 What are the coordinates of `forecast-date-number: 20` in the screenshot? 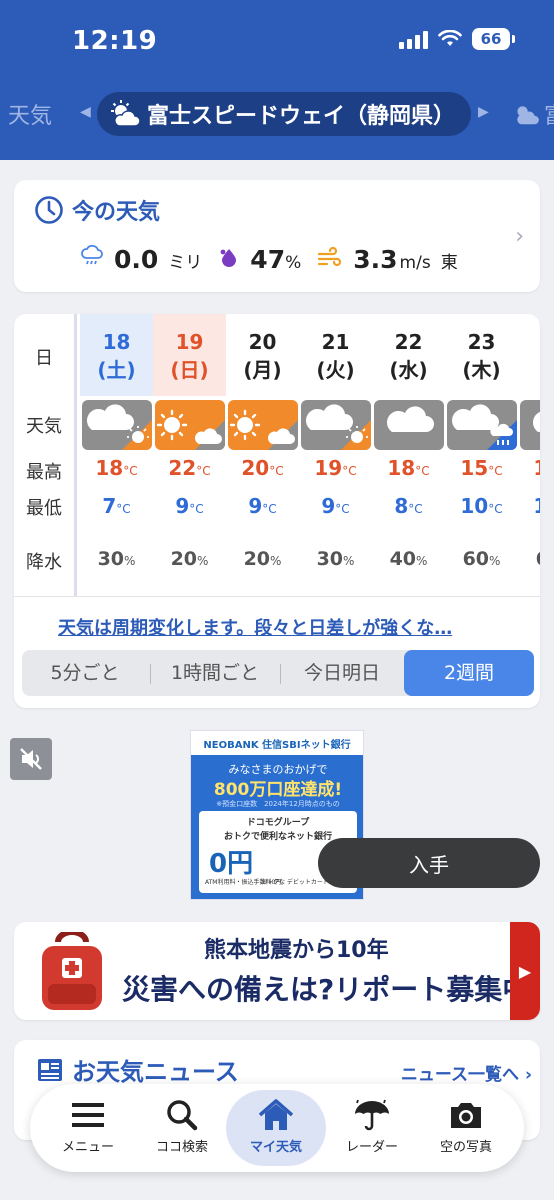 It's located at (262, 342).